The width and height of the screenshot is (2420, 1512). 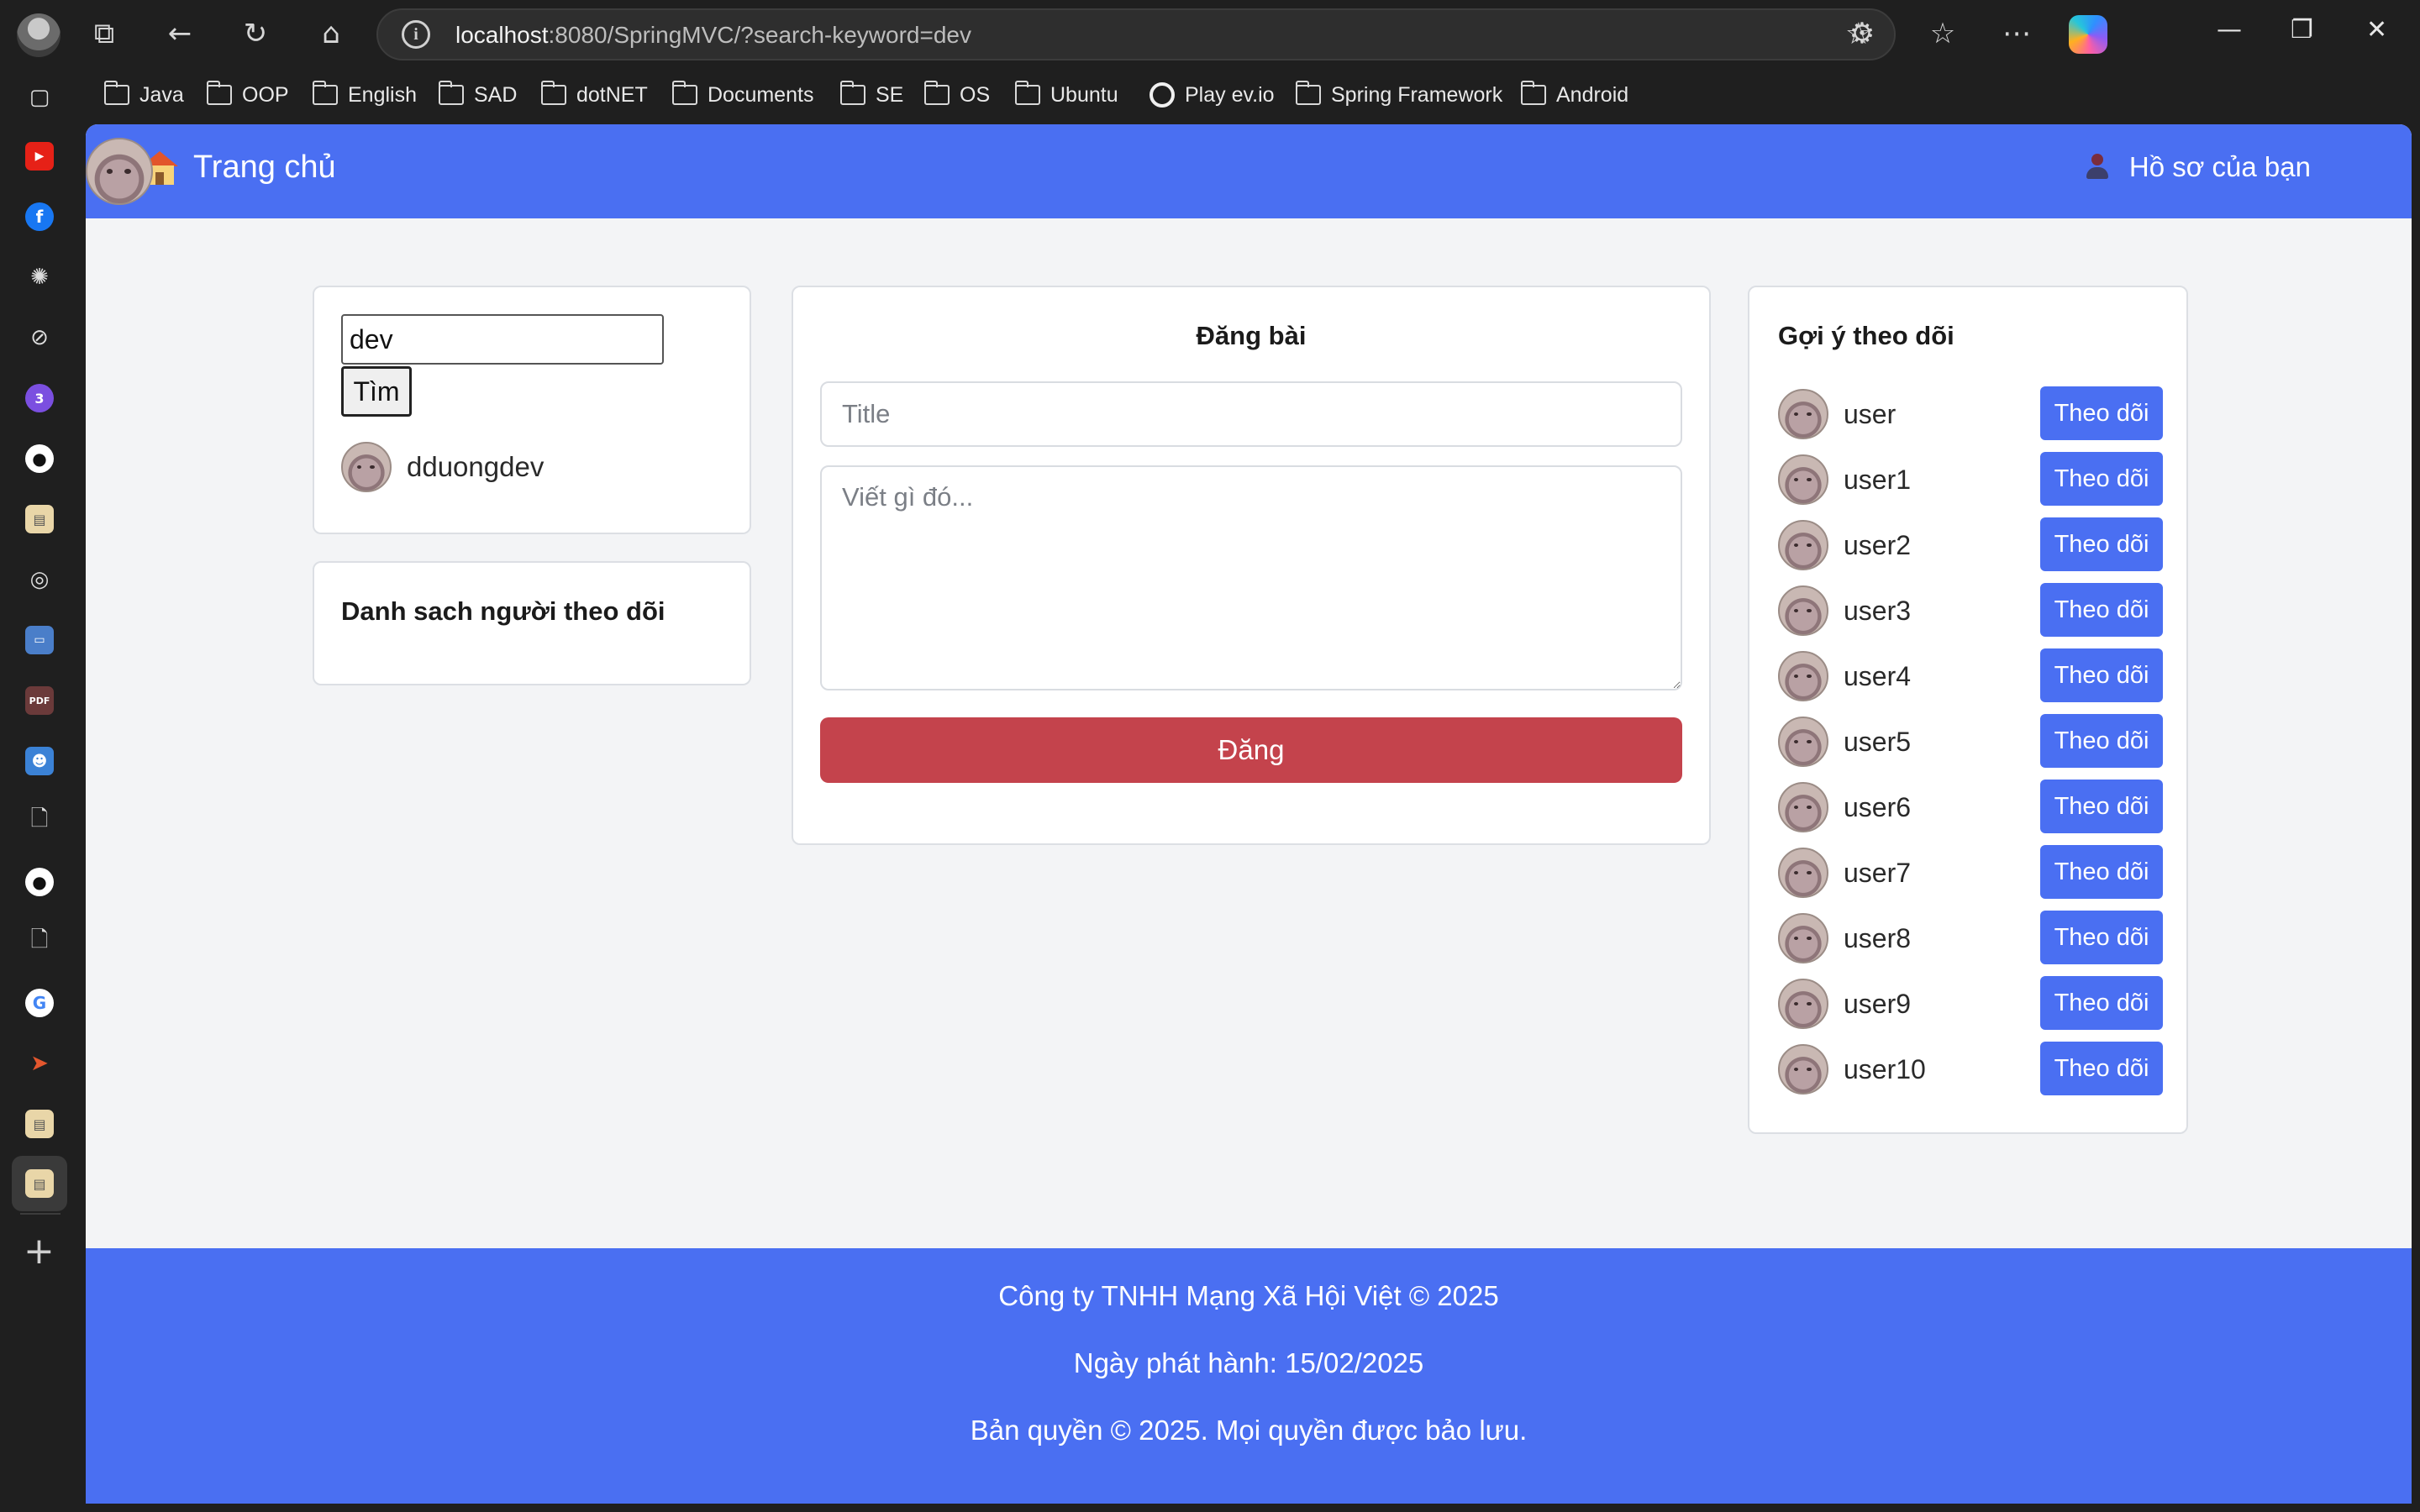 What do you see at coordinates (40, 1214) in the screenshot?
I see `sidebar-divider` at bounding box center [40, 1214].